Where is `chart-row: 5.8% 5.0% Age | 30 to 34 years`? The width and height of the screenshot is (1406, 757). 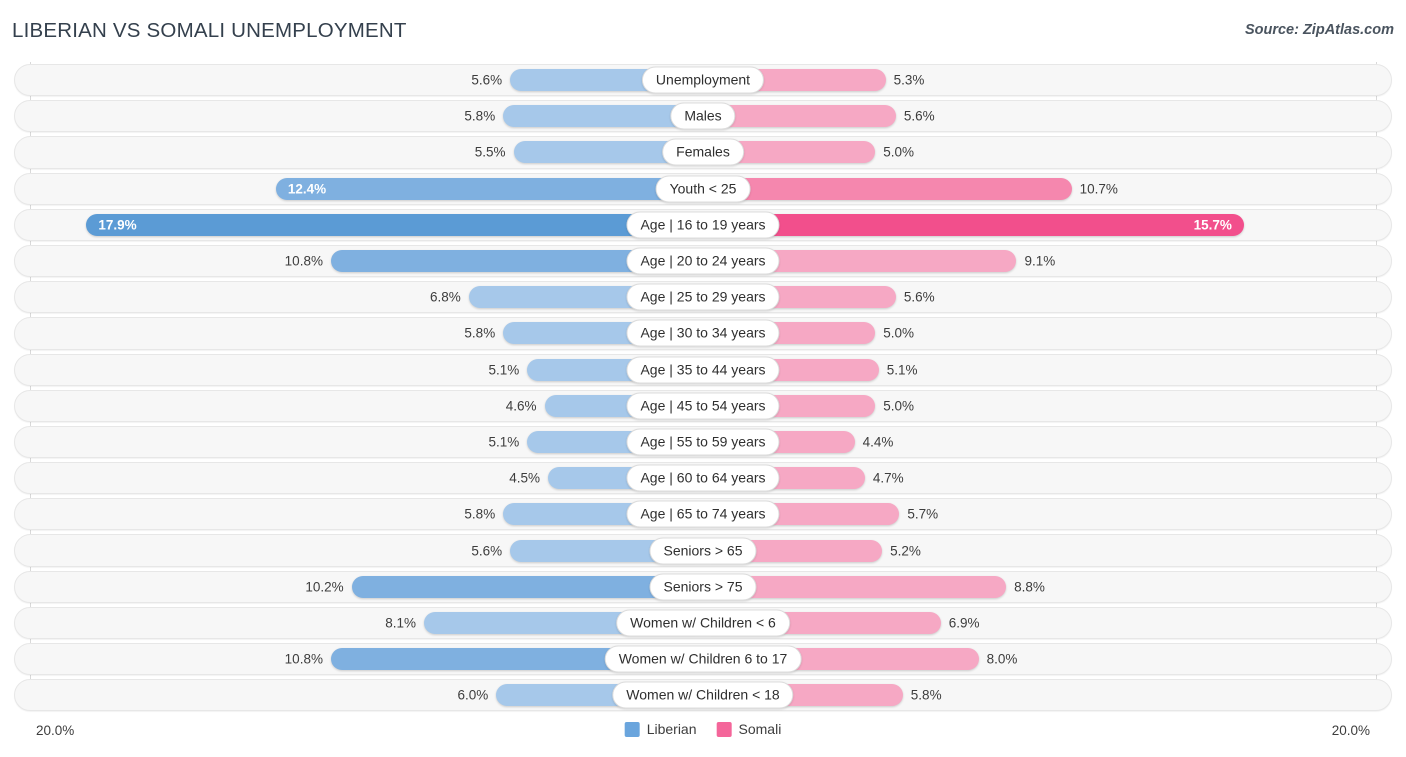 chart-row: 5.8% 5.0% Age | 30 to 34 years is located at coordinates (703, 333).